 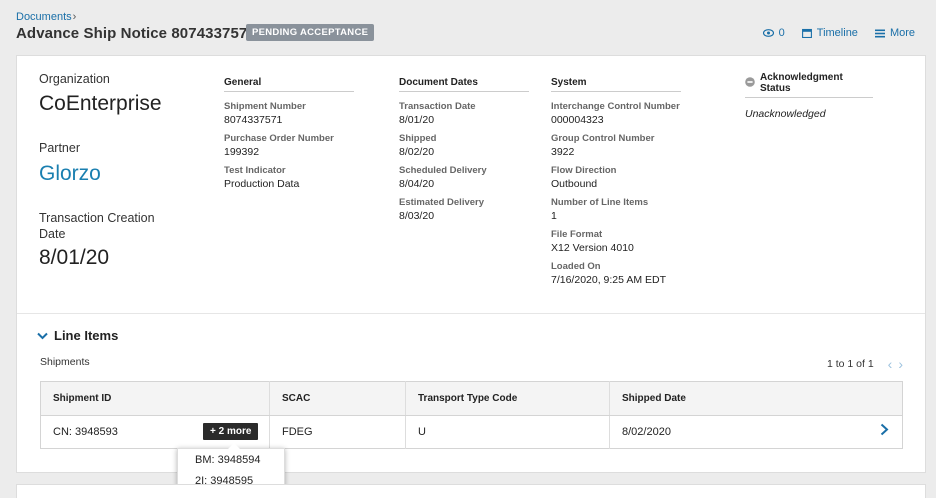 What do you see at coordinates (310, 32) in the screenshot?
I see `status-badge: PENDING ACCEPTANCE` at bounding box center [310, 32].